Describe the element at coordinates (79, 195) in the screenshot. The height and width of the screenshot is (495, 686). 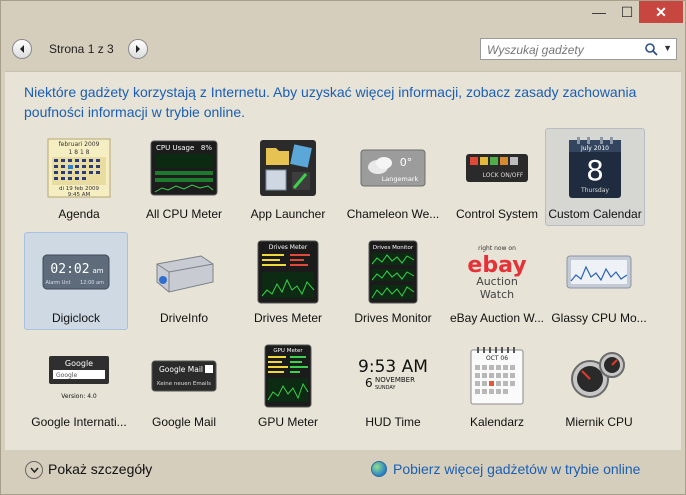
I see `agenda-time: 9:45 AM` at that location.